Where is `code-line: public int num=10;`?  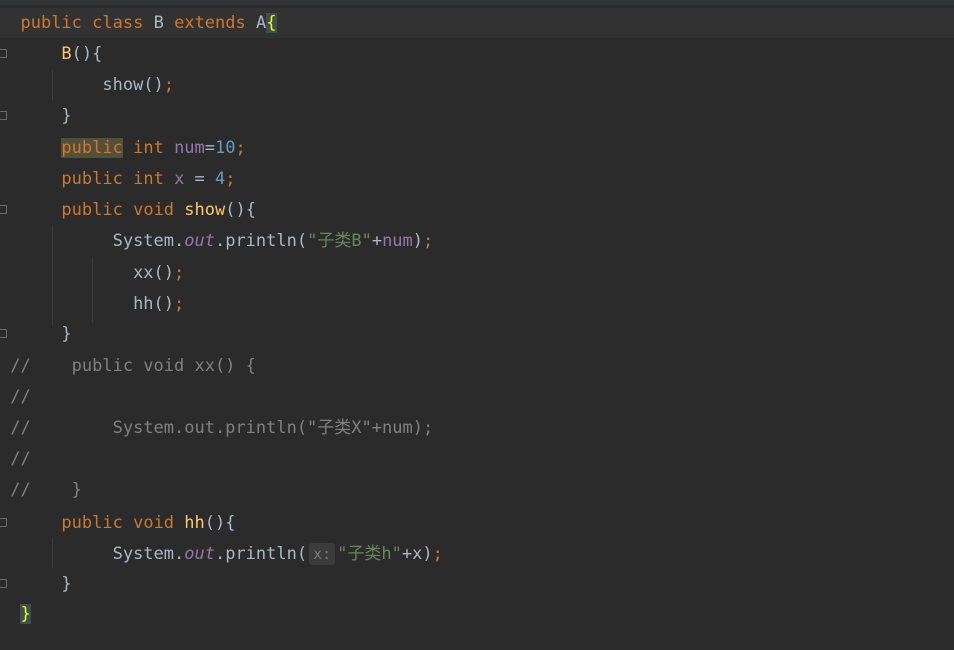 code-line: public int num=10; is located at coordinates (477, 148).